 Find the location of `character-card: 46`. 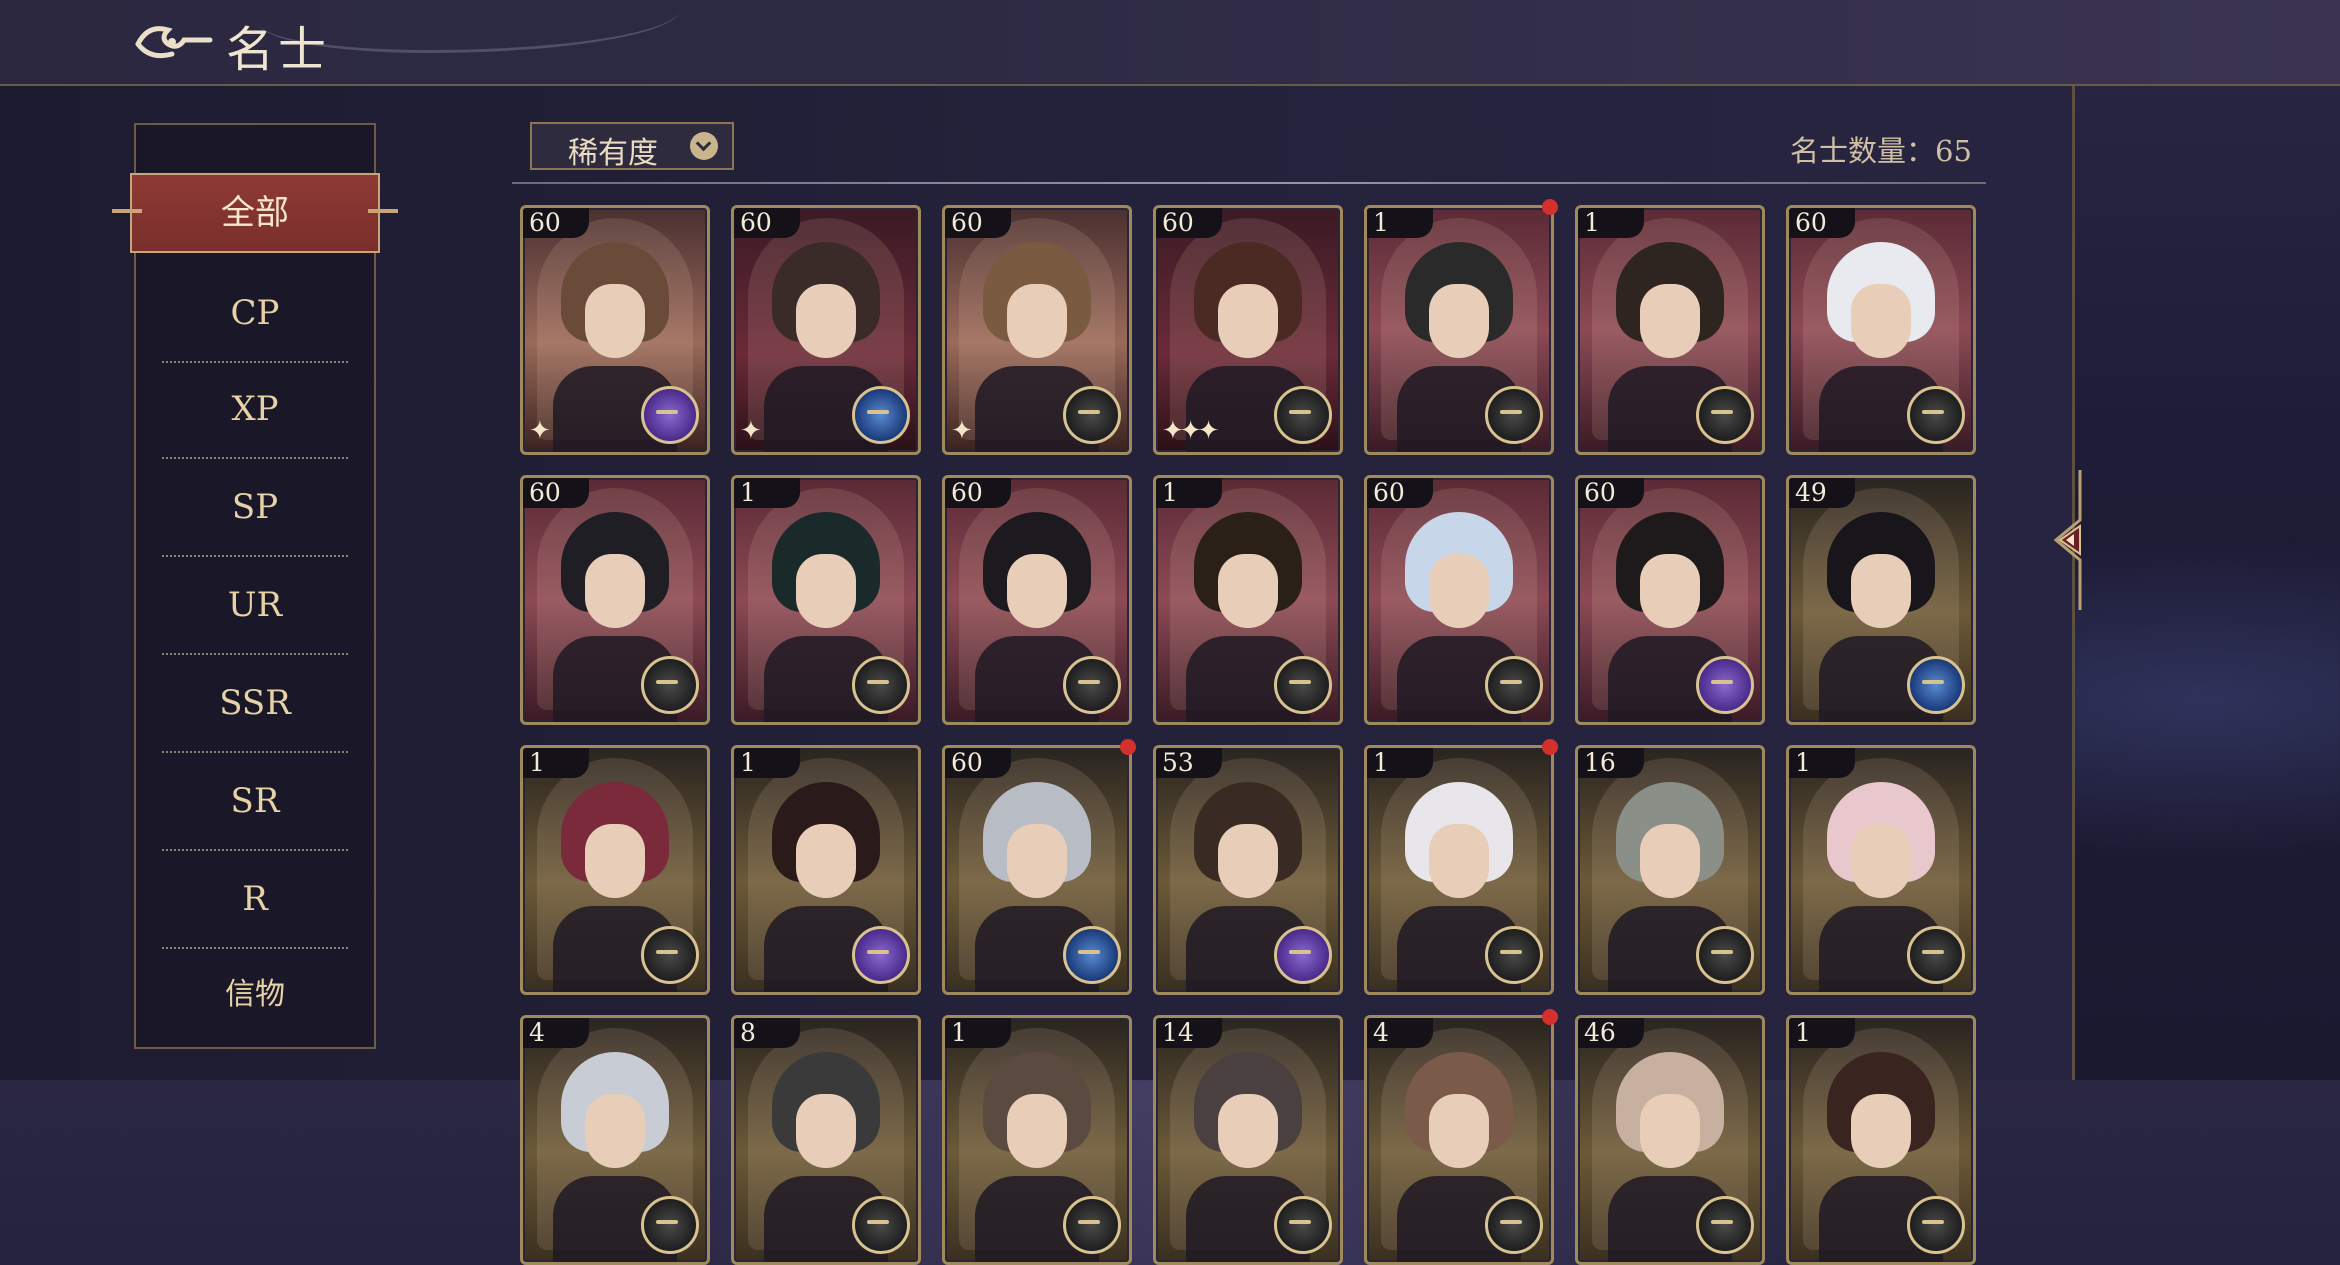

character-card: 46 is located at coordinates (1670, 1140).